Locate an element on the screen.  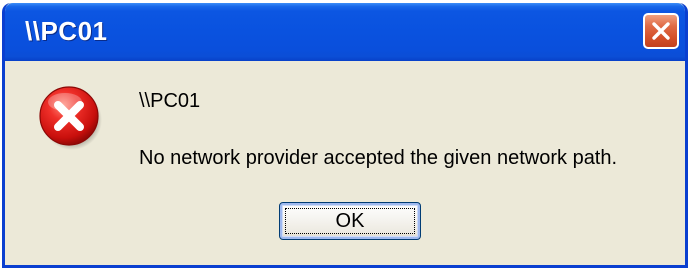
ok-button: OK is located at coordinates (350, 221).